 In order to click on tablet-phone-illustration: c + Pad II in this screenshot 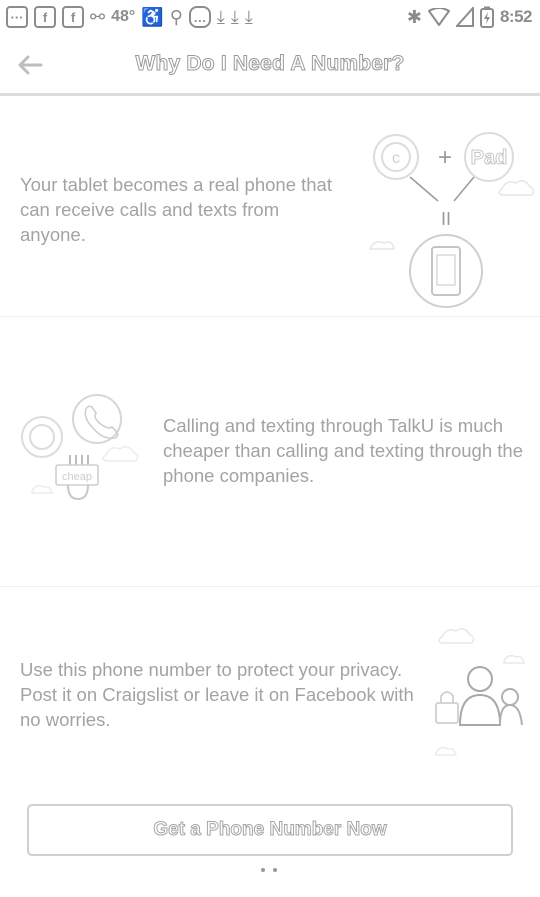, I will do `click(451, 220)`.